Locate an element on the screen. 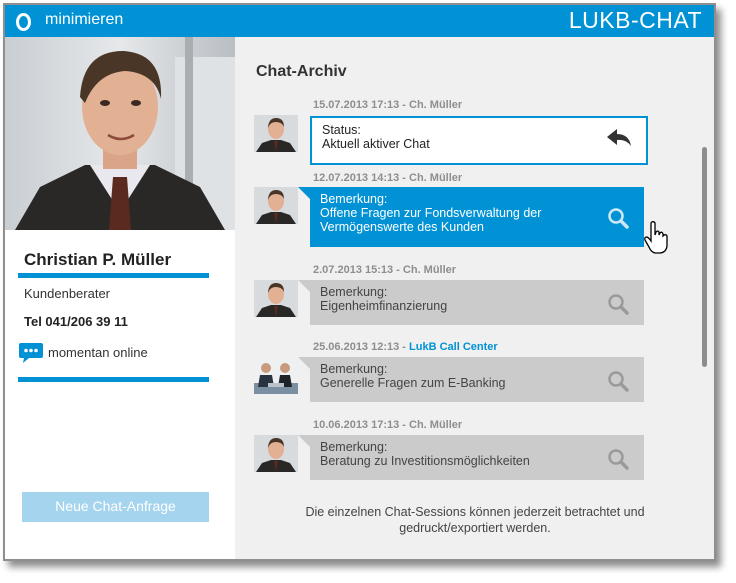 Image resolution: width=736 pixels, height=583 pixels. entry-label: Status: is located at coordinates (341, 130).